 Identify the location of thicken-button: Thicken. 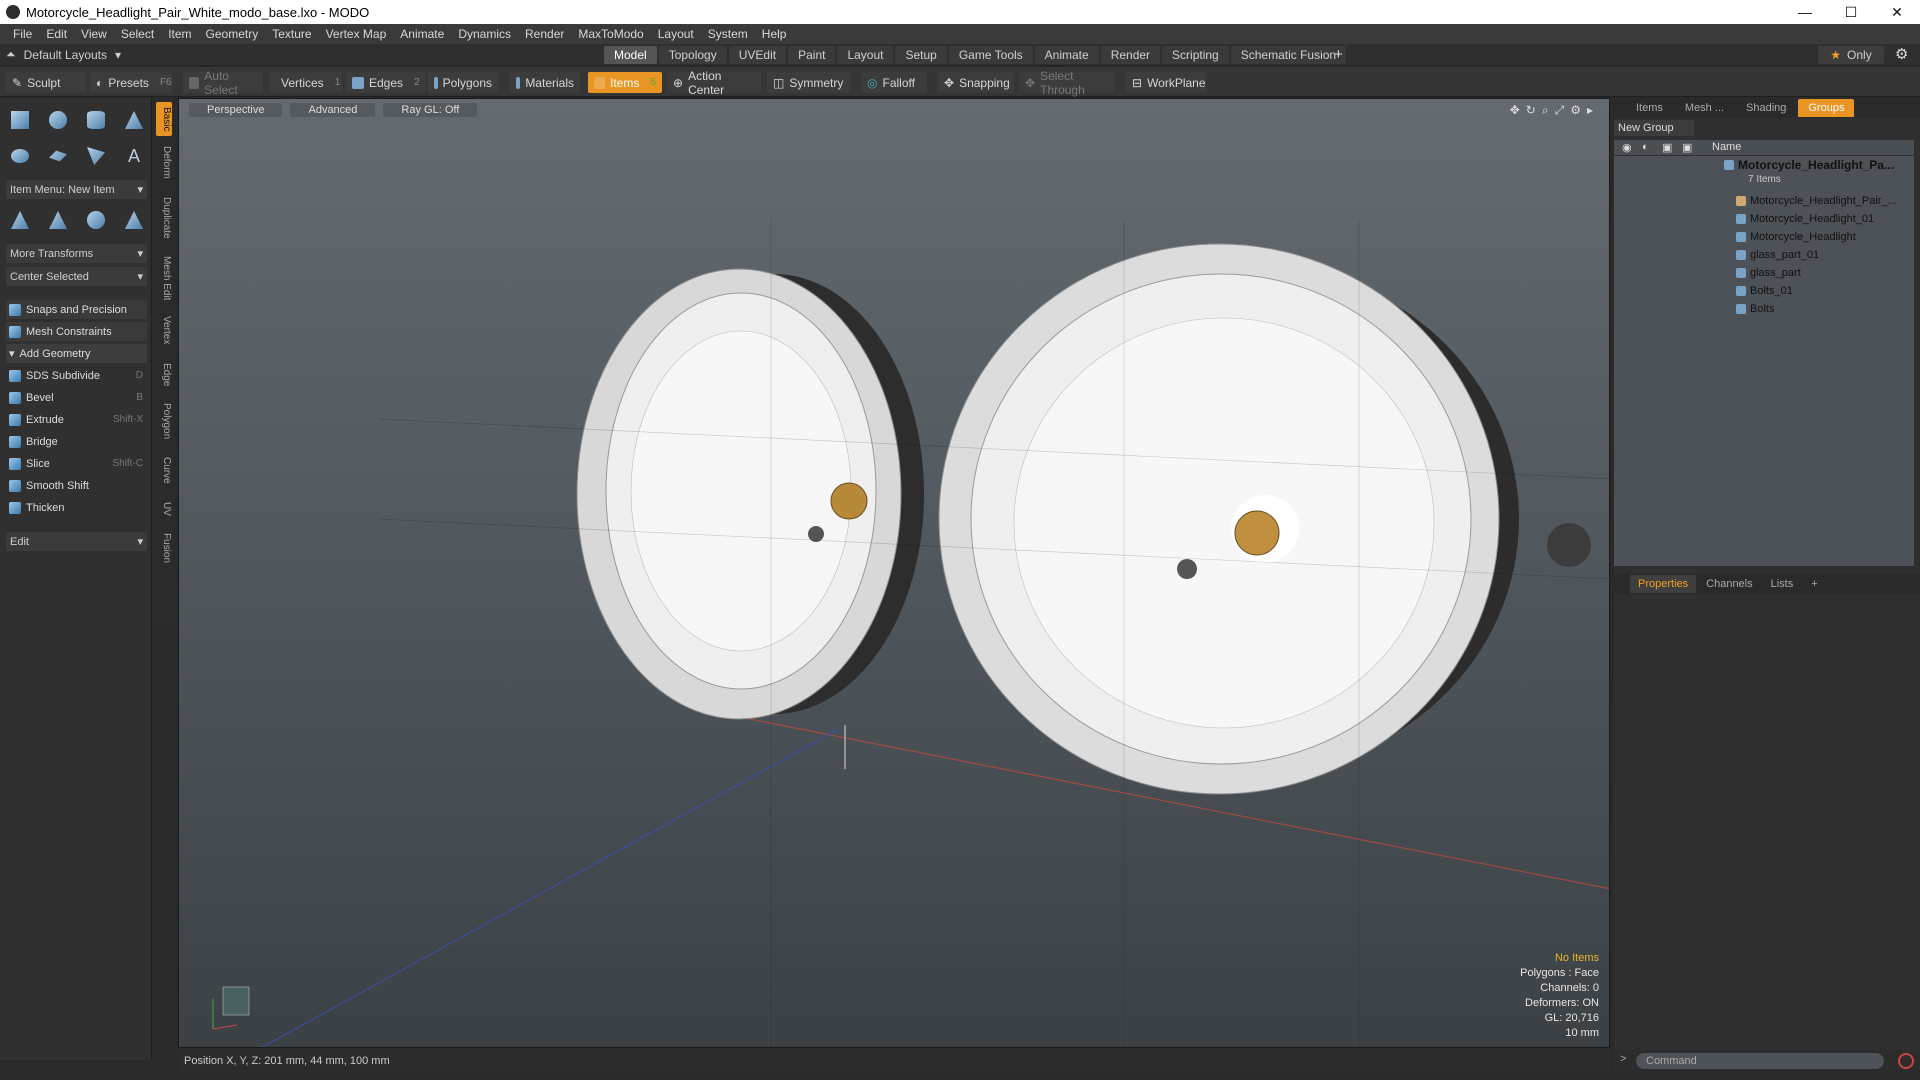
(76, 507).